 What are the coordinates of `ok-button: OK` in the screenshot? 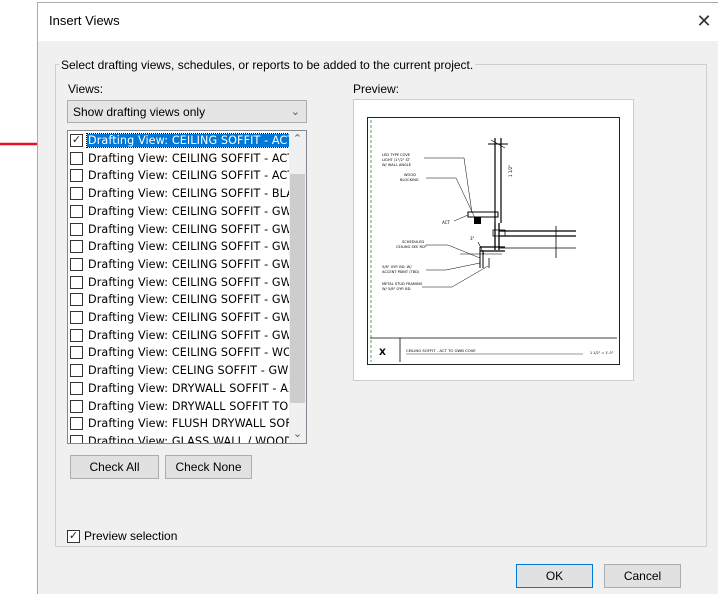 It's located at (554, 576).